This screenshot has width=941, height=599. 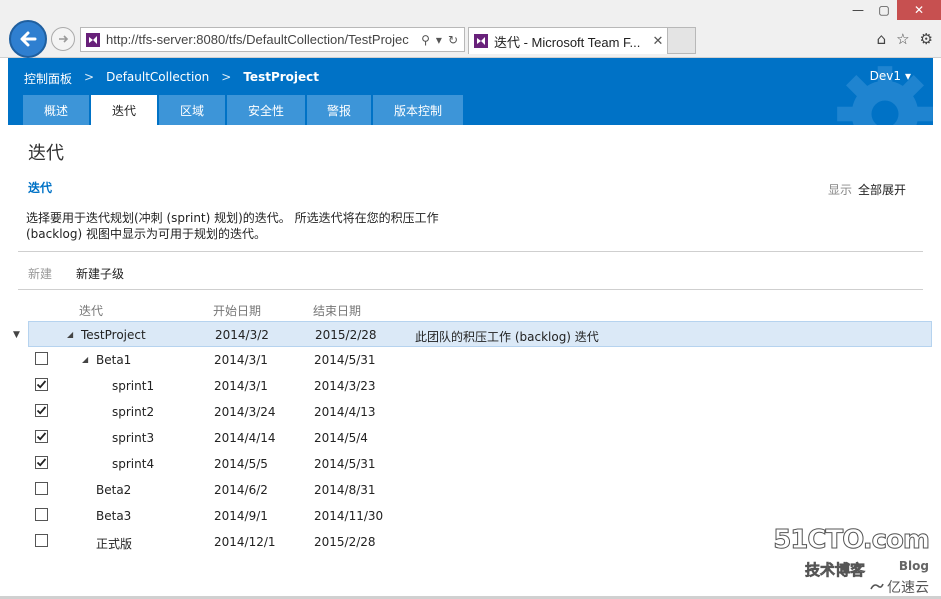 What do you see at coordinates (146, 234) in the screenshot?
I see `description-line-2: (backlog) 视图中显示为可用于规划的迭代。` at bounding box center [146, 234].